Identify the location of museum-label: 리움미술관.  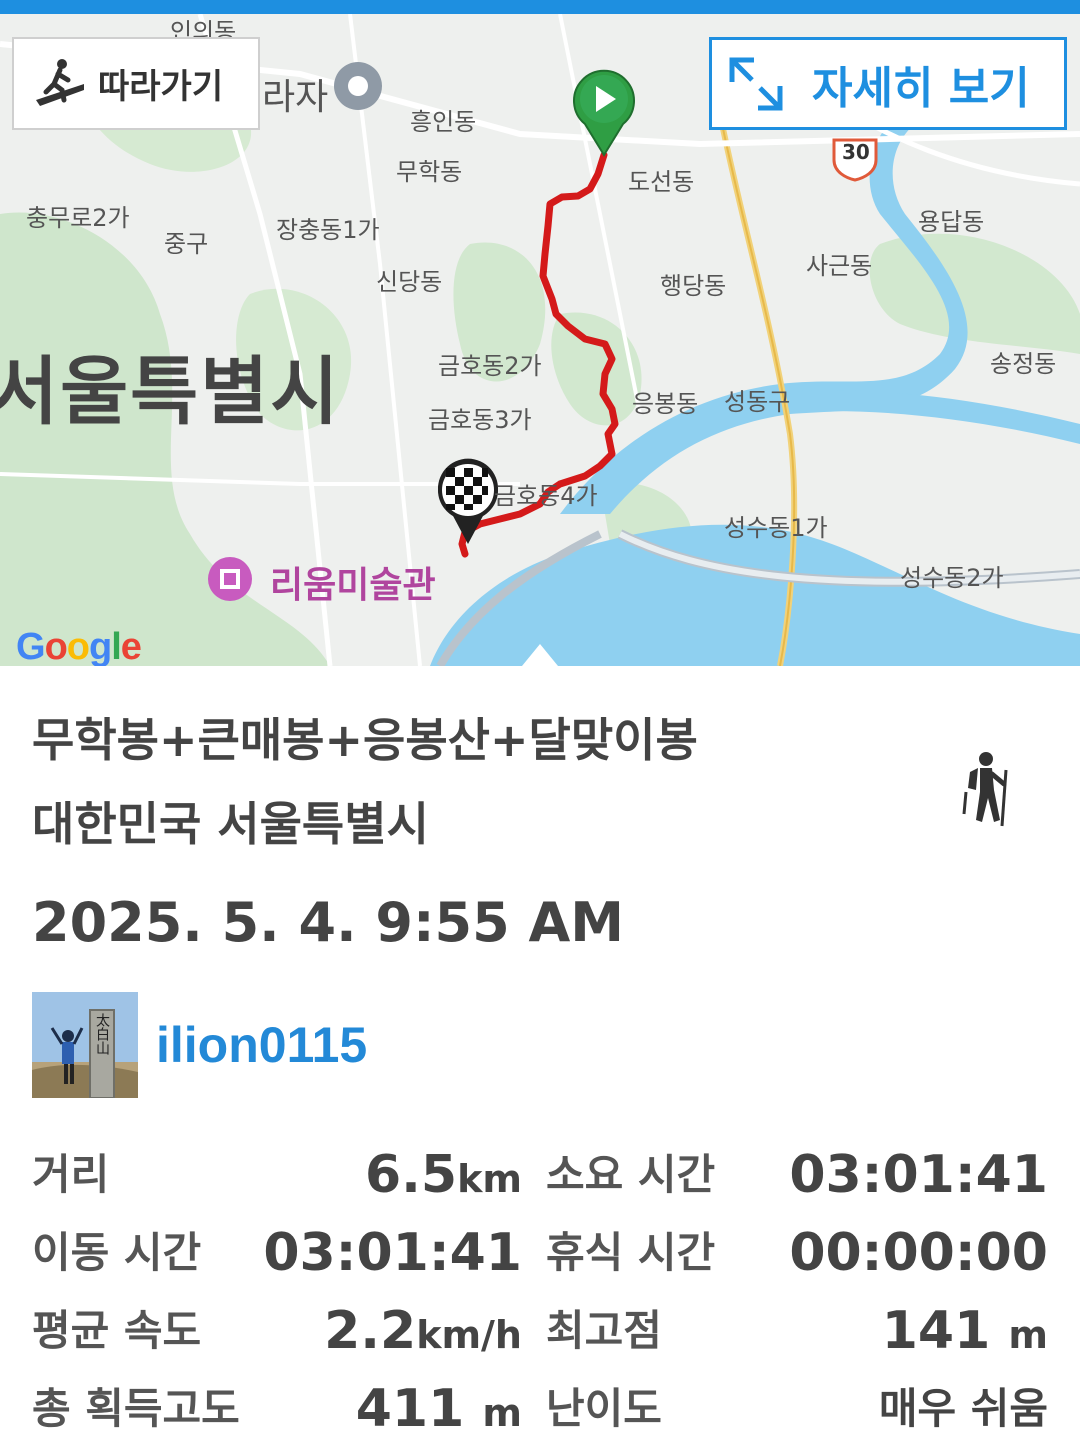
(353, 585).